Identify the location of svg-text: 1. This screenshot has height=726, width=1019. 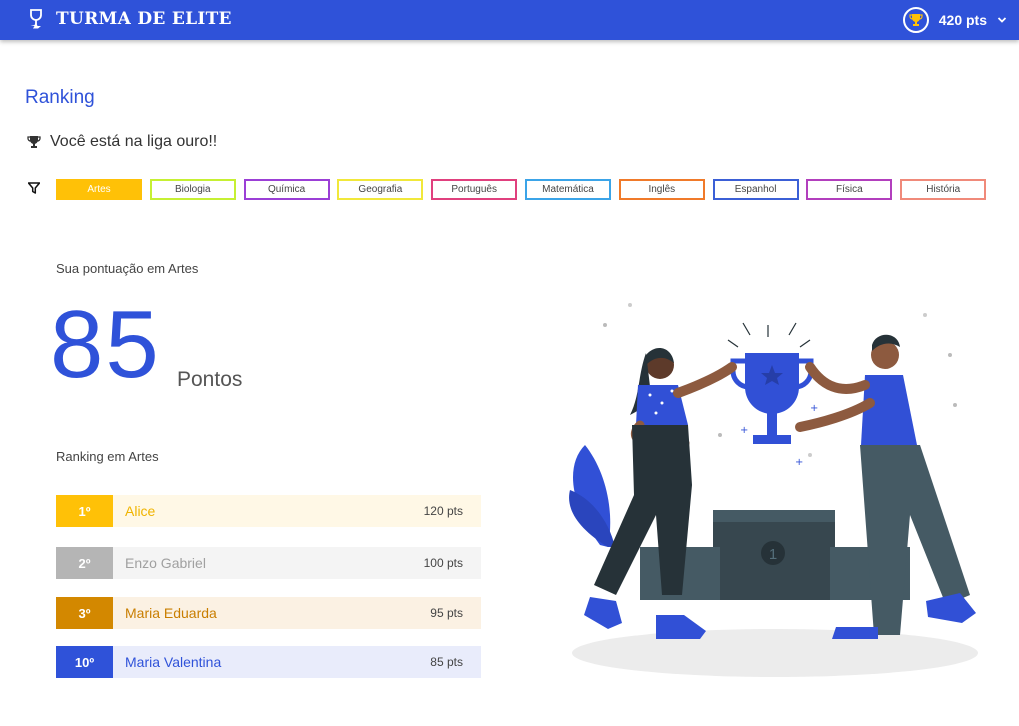
(773, 554).